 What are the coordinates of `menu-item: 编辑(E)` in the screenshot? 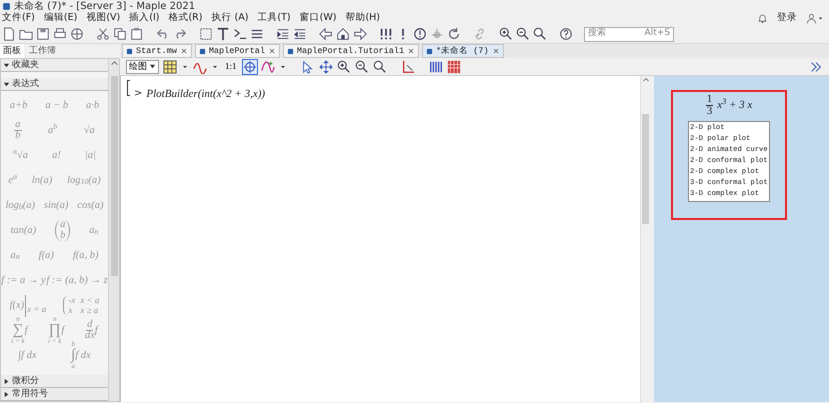 It's located at (61, 18).